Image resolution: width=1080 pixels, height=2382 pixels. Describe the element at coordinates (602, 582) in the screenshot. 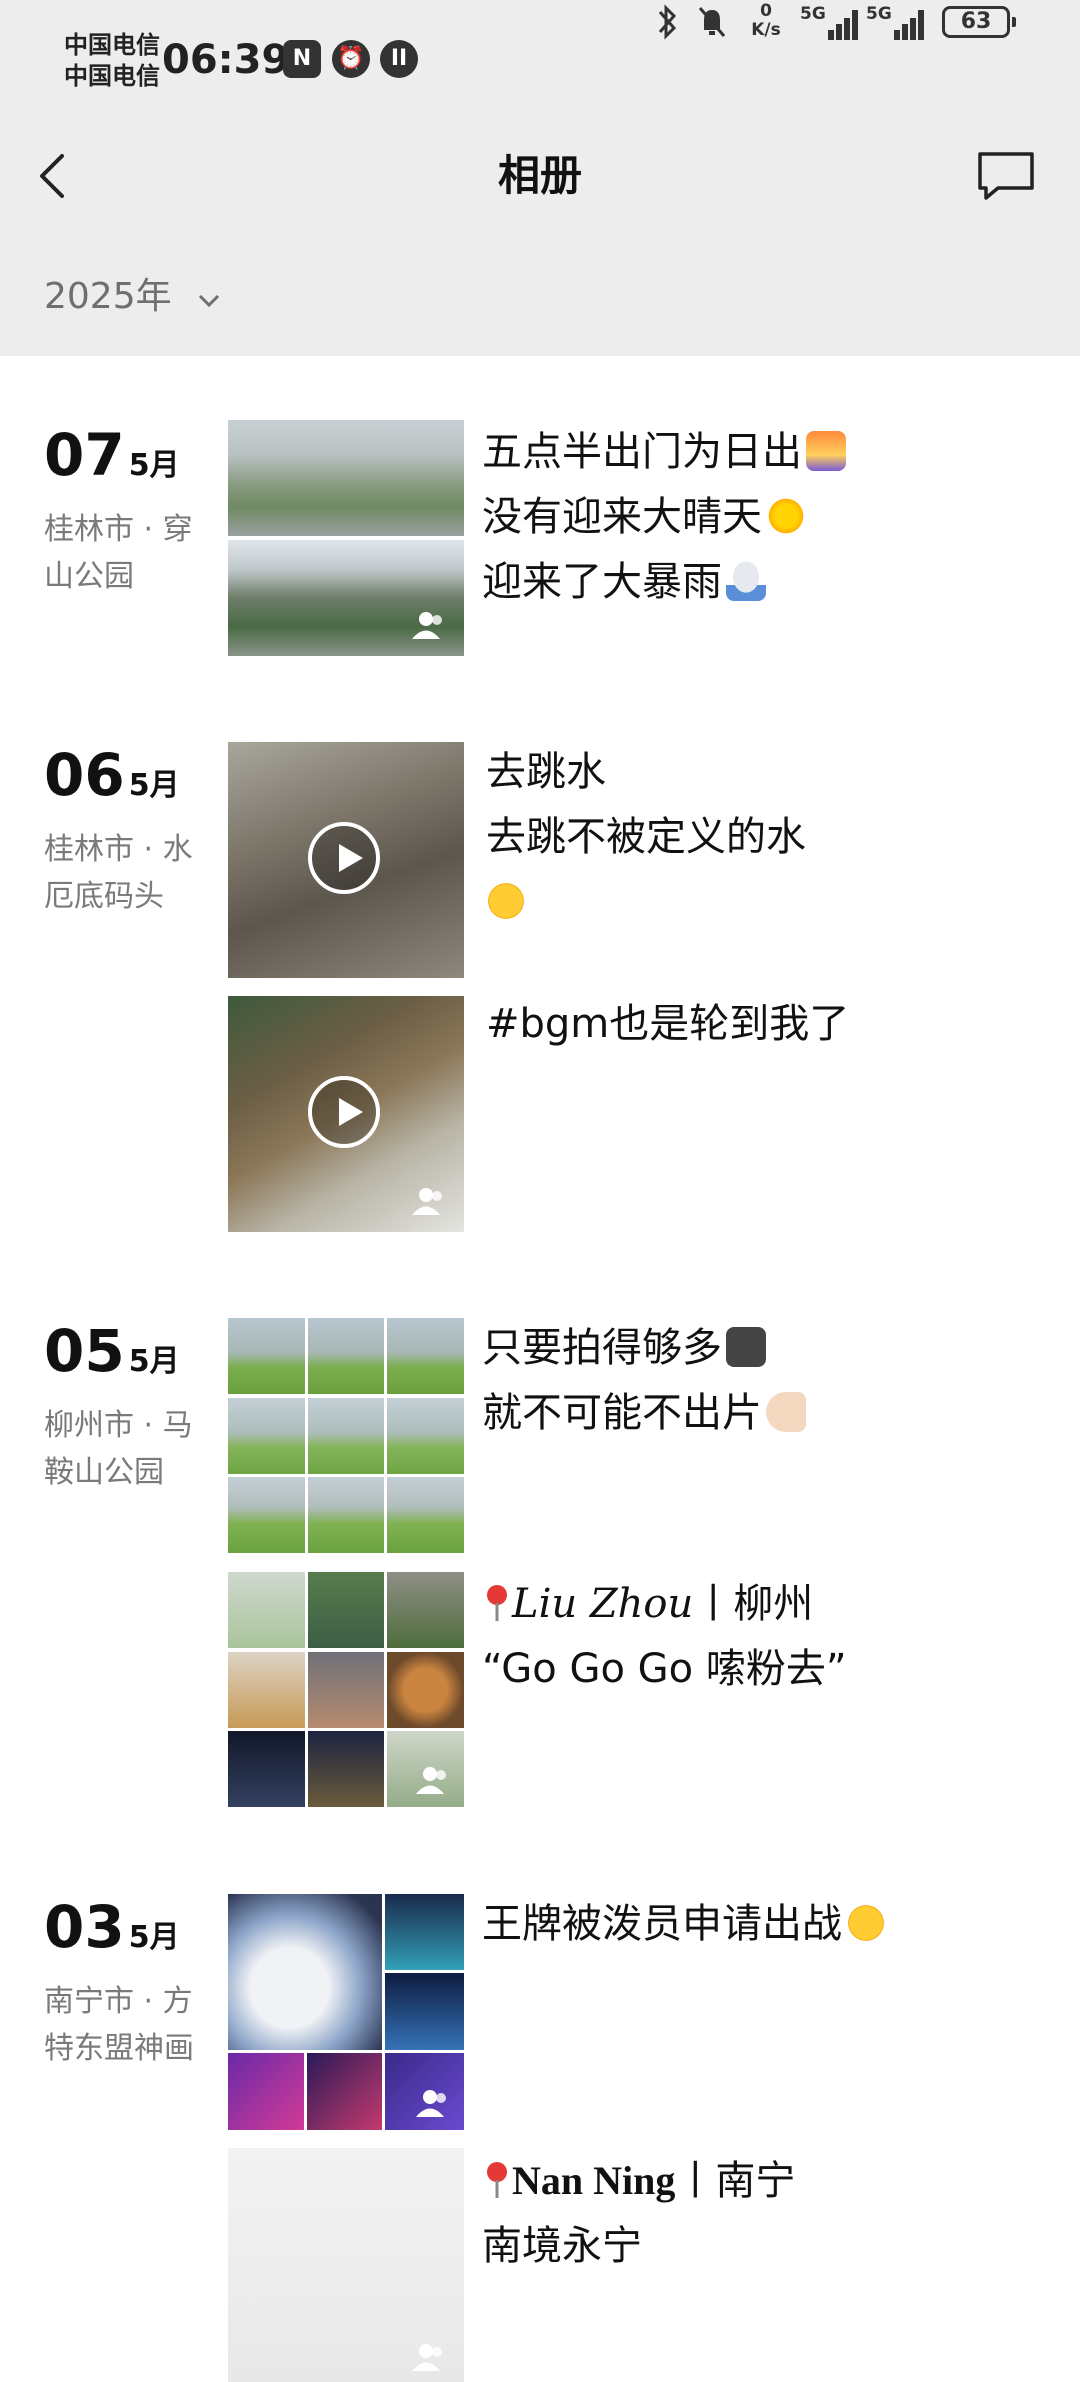

I see `caption-line: 迎来了大暴雨` at that location.